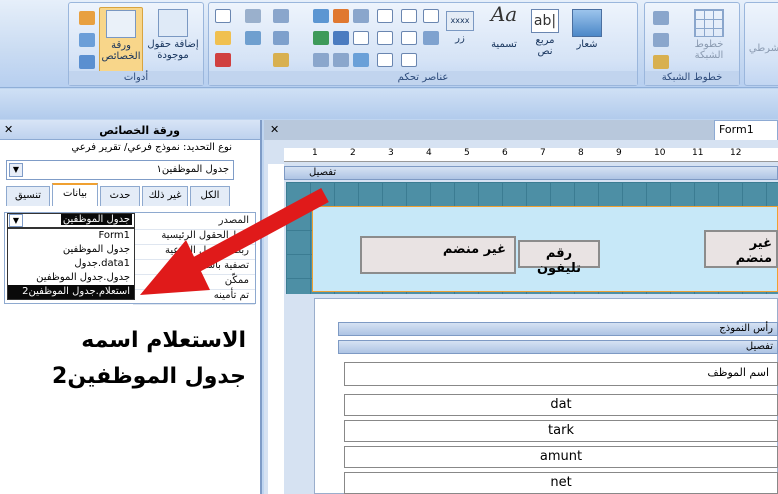  What do you see at coordinates (234, 241) in the screenshot?
I see `red-arrow` at bounding box center [234, 241].